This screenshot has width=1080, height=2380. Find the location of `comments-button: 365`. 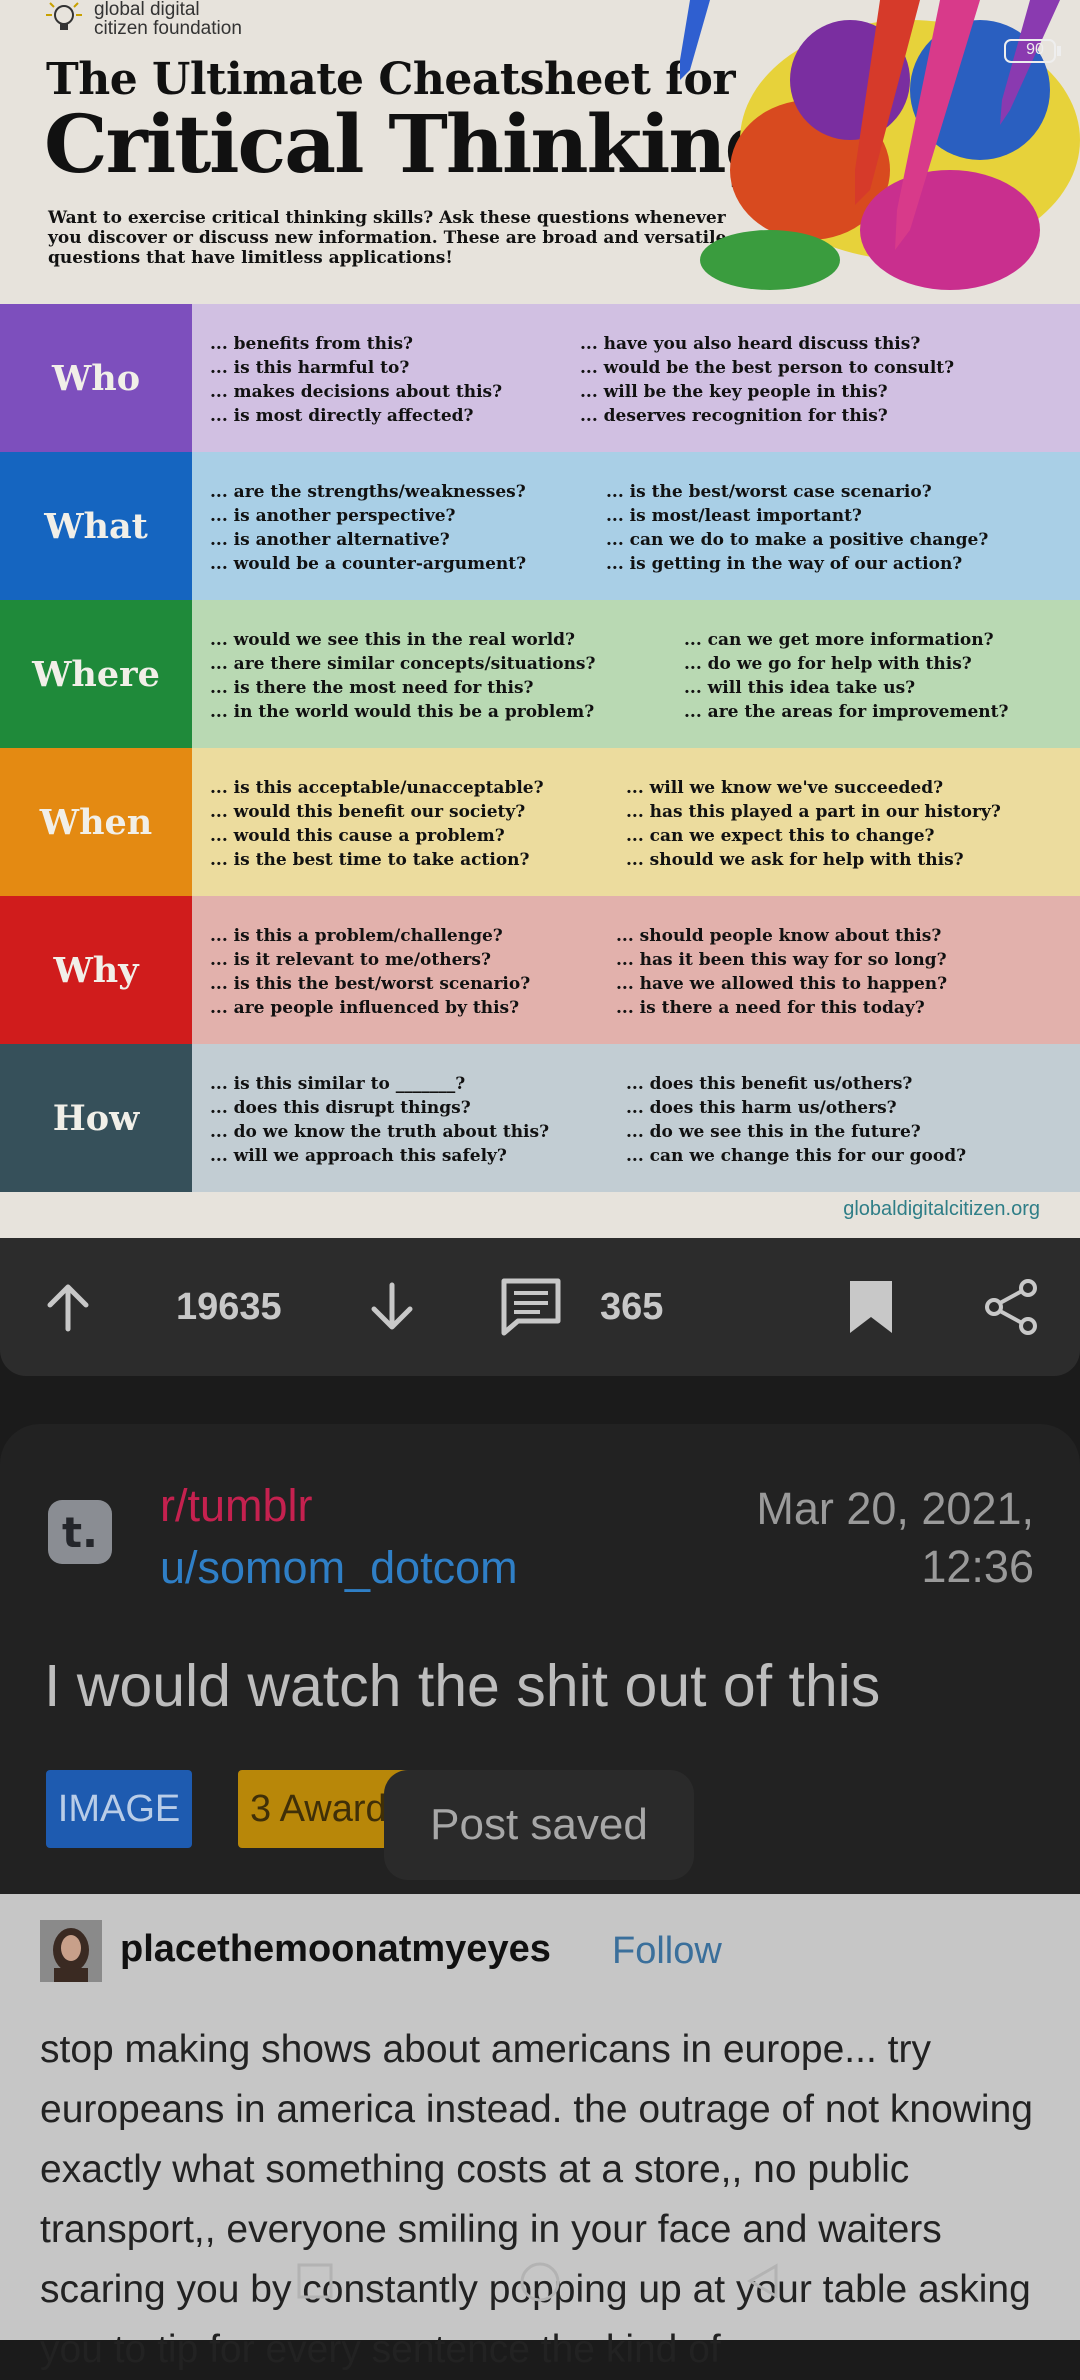

comments-button: 365 is located at coordinates (581, 1307).